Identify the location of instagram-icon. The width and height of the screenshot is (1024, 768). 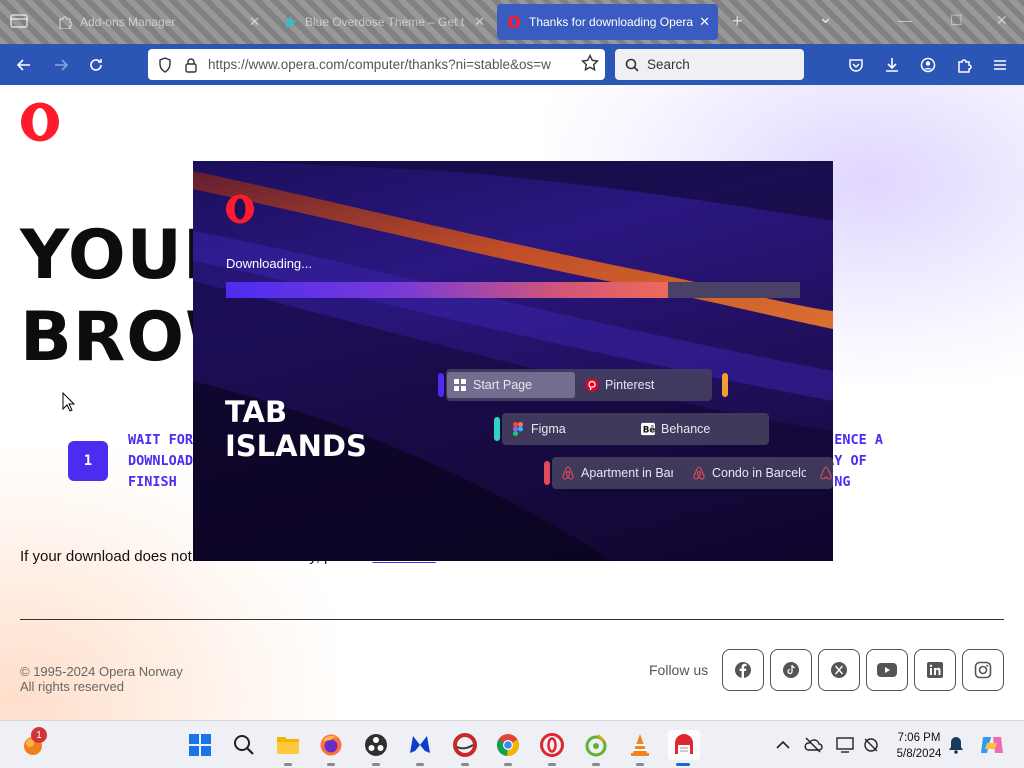
(983, 670).